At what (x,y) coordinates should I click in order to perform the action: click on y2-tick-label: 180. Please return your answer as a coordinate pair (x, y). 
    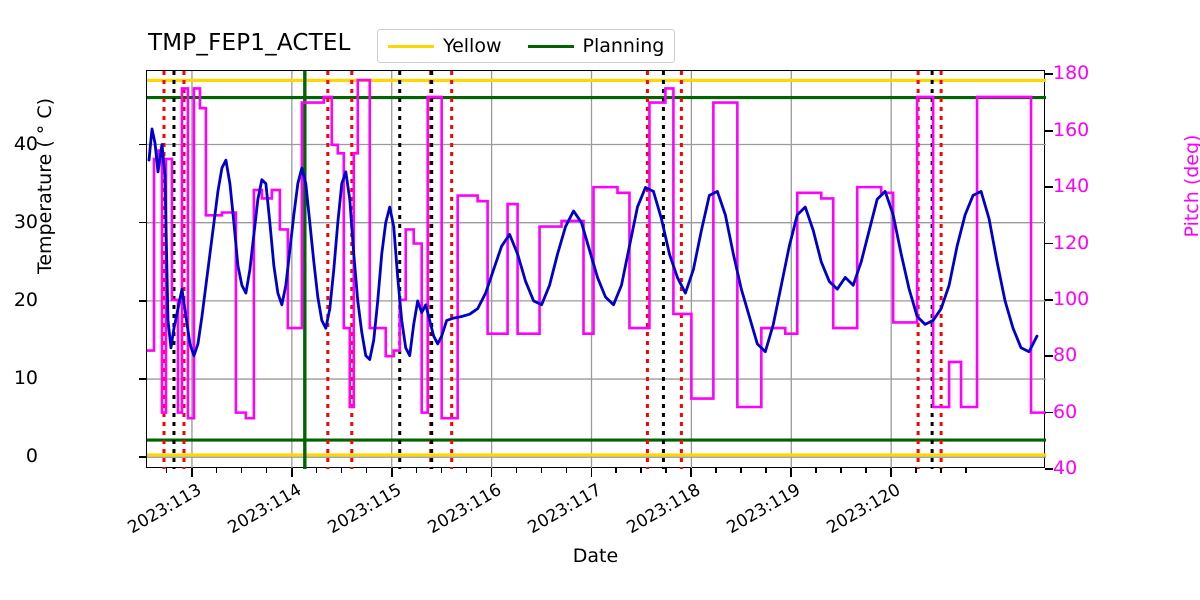
    Looking at the image, I should click on (1071, 73).